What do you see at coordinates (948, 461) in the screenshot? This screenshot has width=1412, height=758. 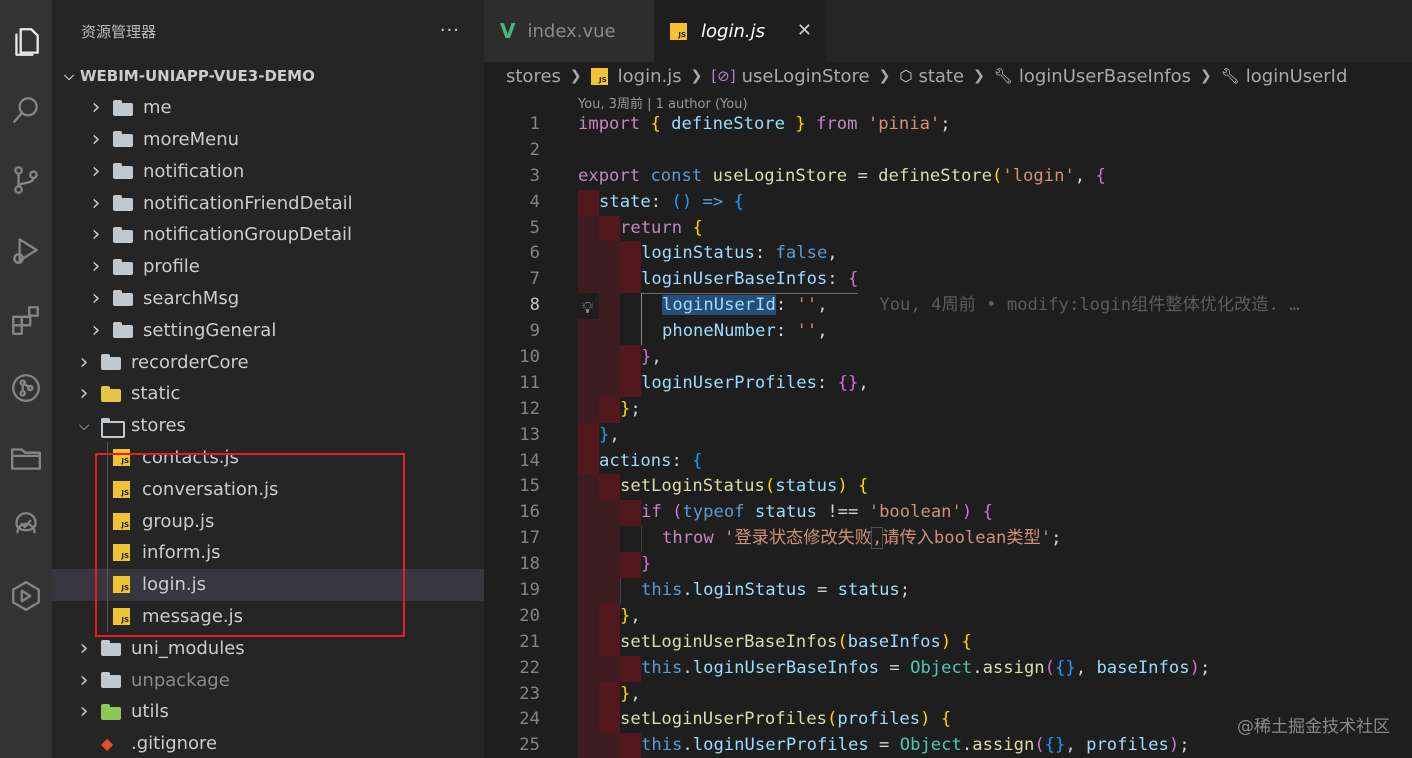 I see `code-line: 14 actions: {` at bounding box center [948, 461].